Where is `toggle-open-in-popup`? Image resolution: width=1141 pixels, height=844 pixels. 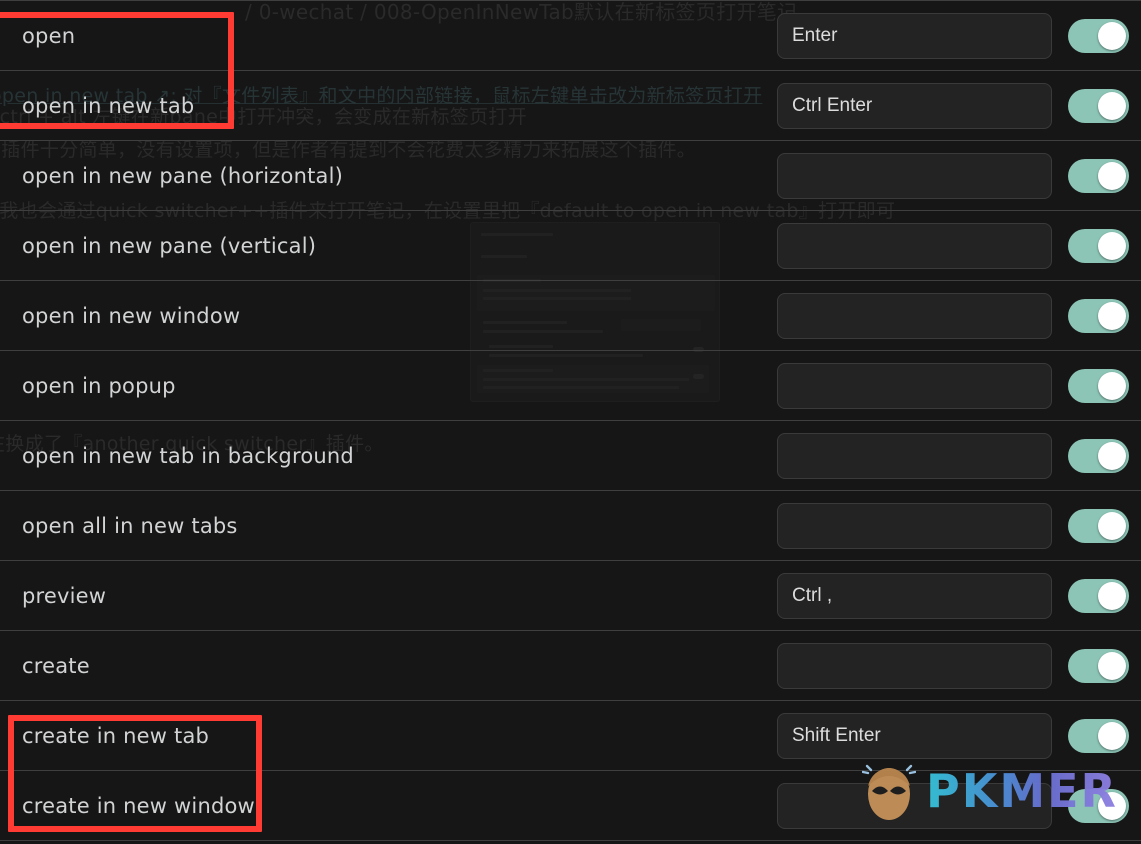 toggle-open-in-popup is located at coordinates (1098, 385).